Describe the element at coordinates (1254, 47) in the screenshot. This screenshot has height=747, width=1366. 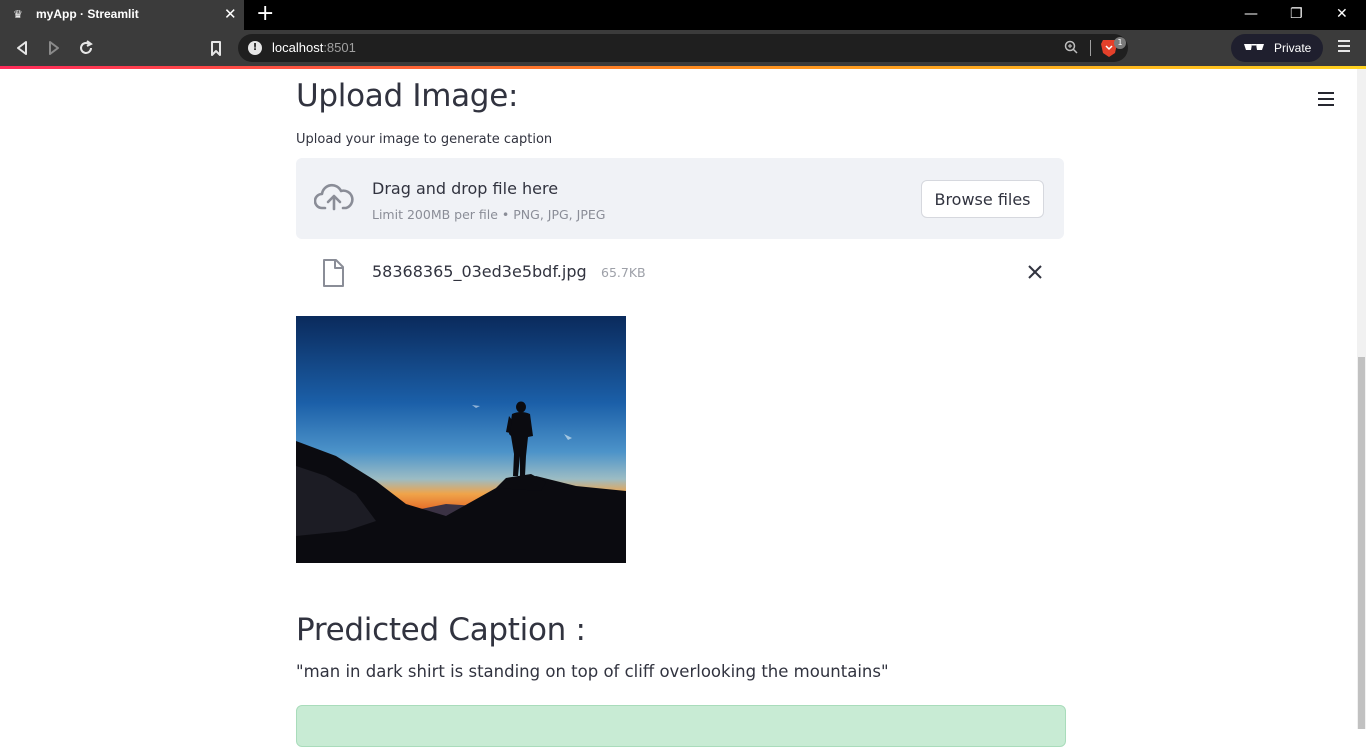
I see `private-glasses-icon` at that location.